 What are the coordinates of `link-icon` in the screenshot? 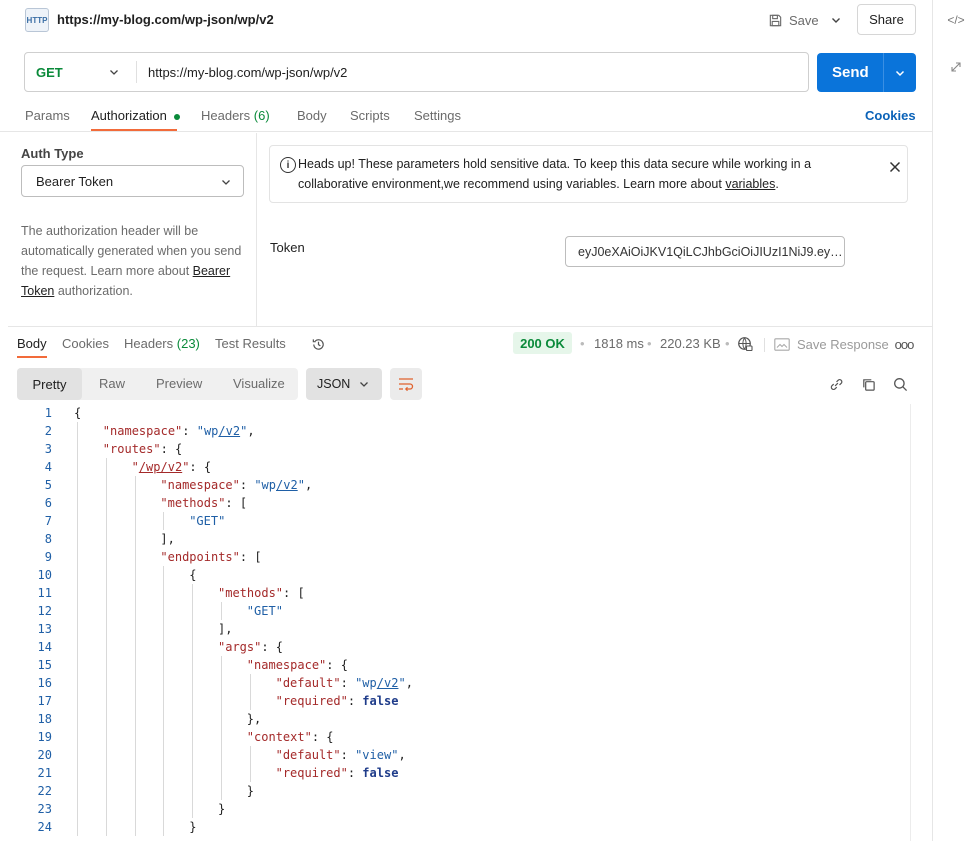 It's located at (836, 384).